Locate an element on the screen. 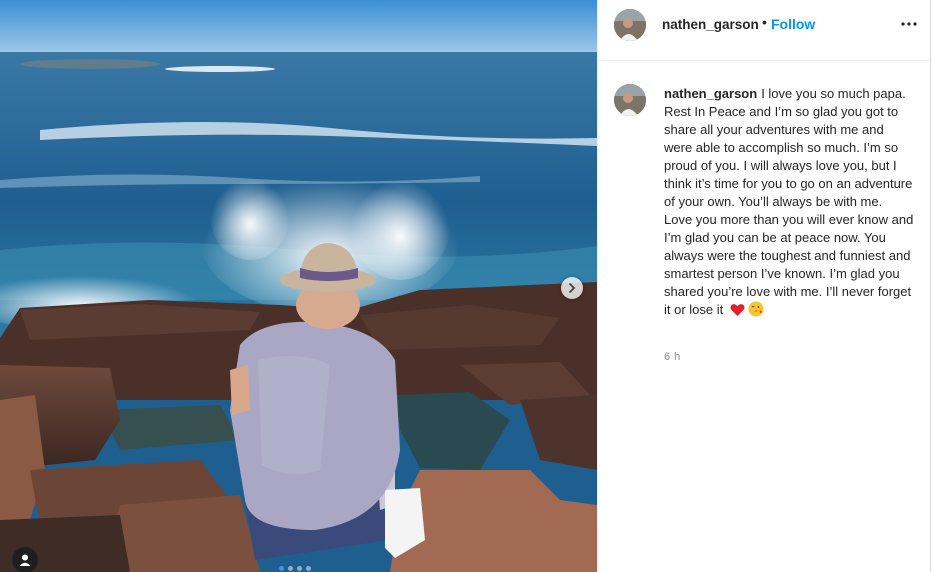 Image resolution: width=932 pixels, height=572 pixels. face-blowing-kiss-emoji is located at coordinates (756, 311).